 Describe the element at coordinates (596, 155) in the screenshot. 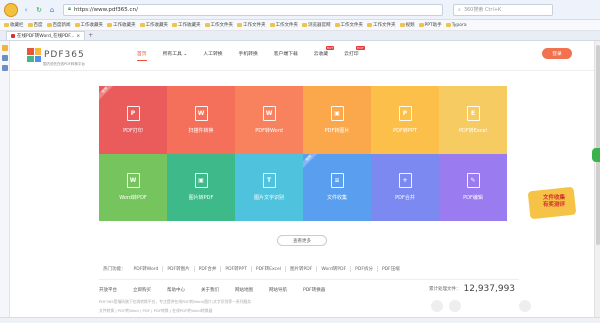

I see `floating-helper-icon` at that location.